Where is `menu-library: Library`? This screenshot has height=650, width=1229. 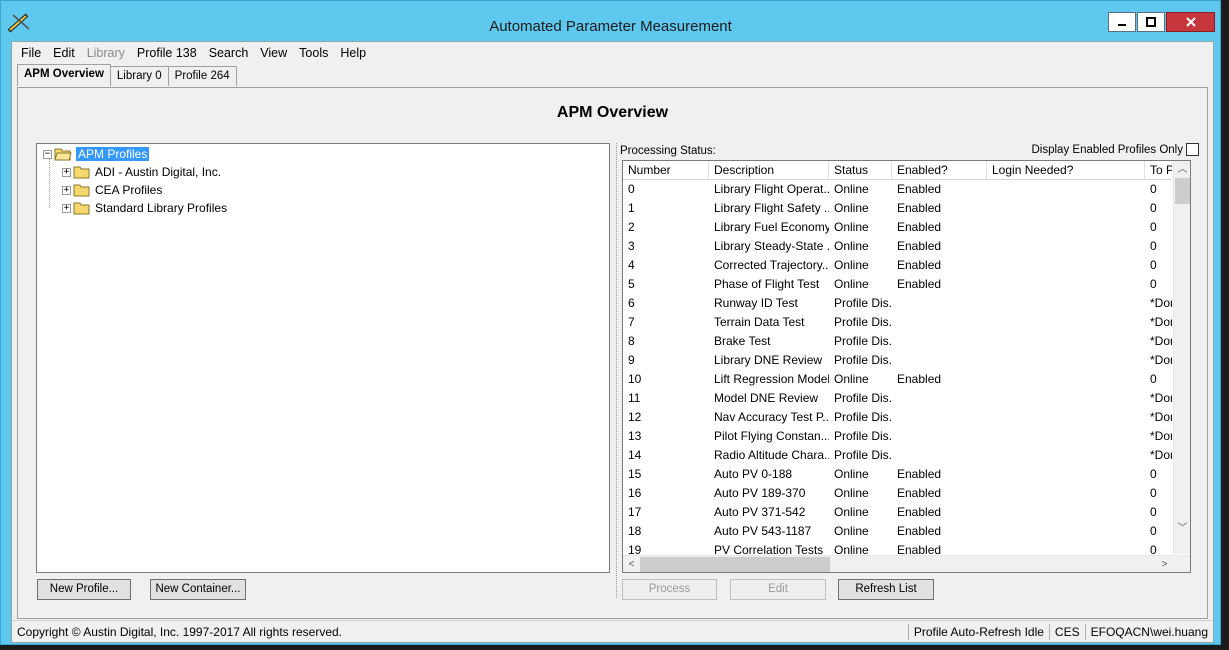
menu-library: Library is located at coordinates (106, 53).